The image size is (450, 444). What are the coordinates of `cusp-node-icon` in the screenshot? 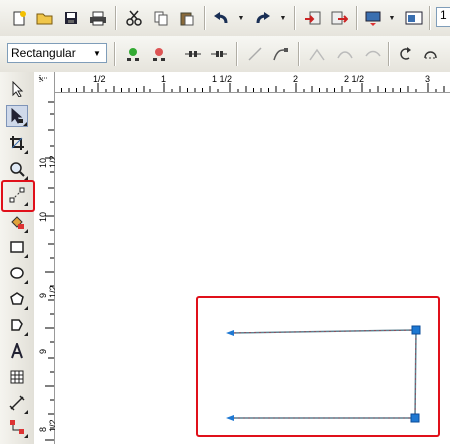 It's located at (317, 54).